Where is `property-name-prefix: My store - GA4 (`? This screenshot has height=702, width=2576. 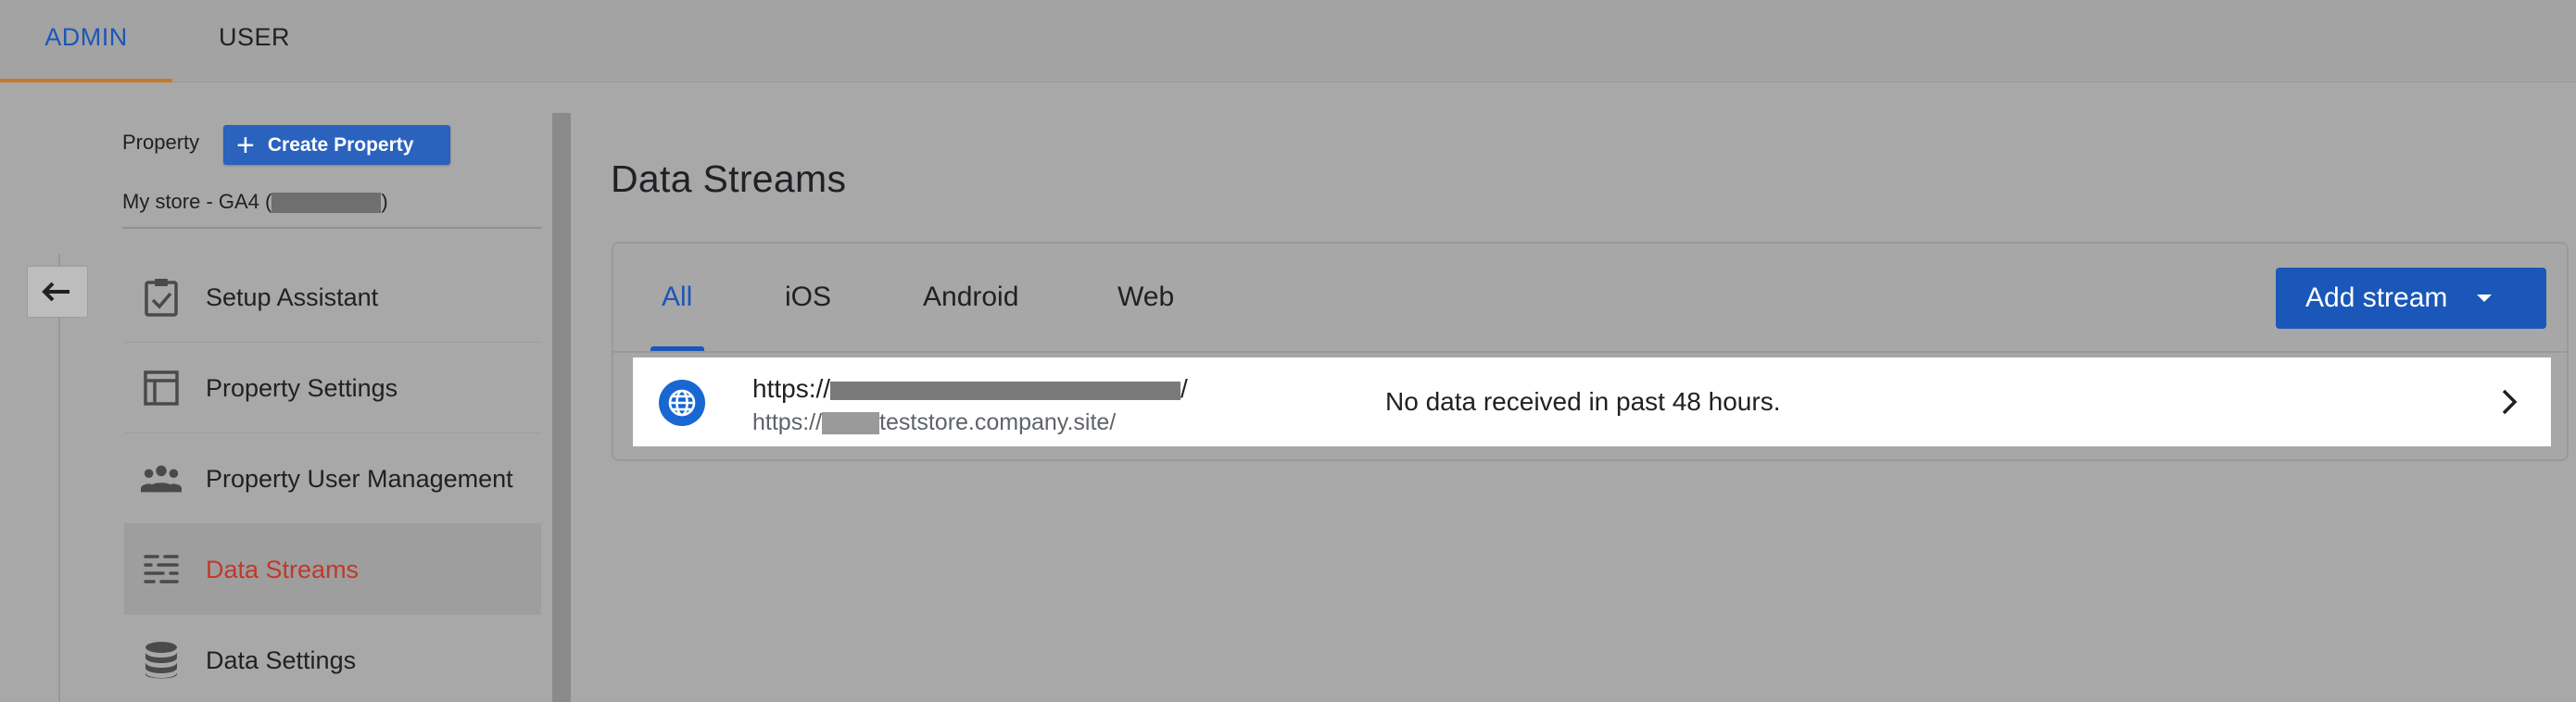
property-name-prefix: My store - GA4 ( is located at coordinates (197, 201).